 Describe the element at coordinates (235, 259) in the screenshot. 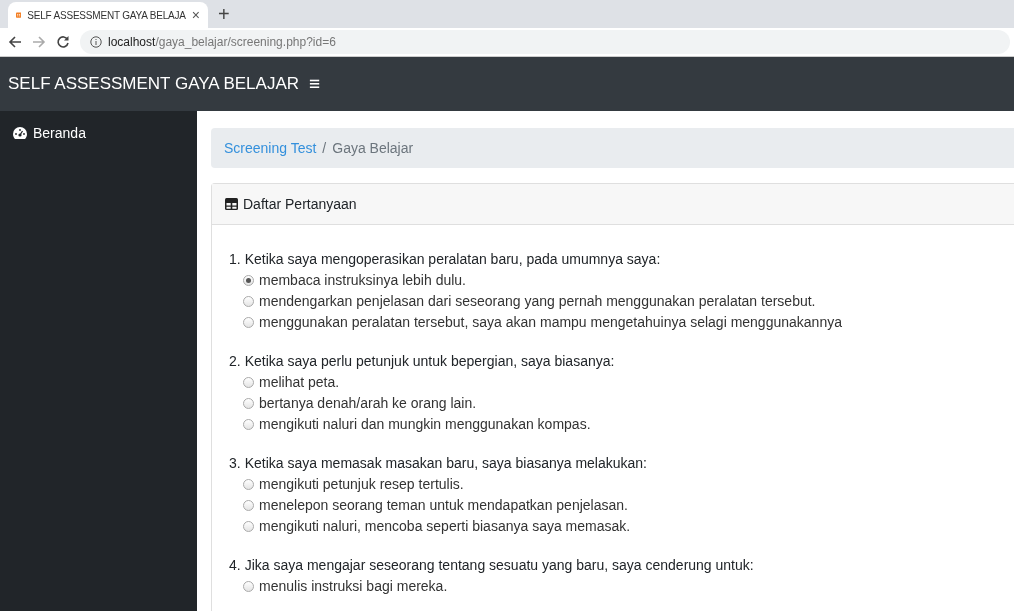

I see `question-number: 1.` at that location.